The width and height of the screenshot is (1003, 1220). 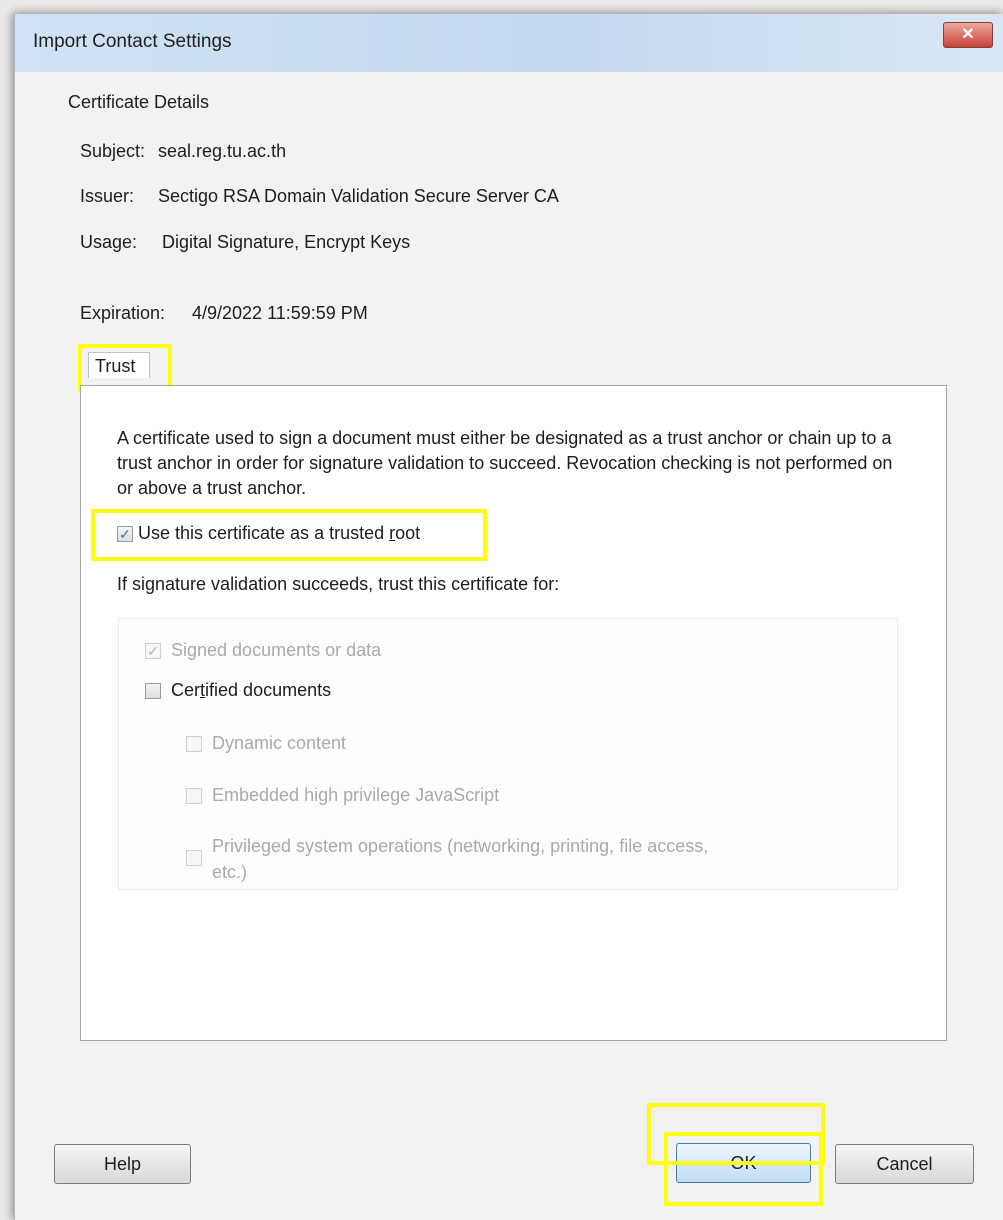 I want to click on close-button: ✕, so click(x=968, y=35).